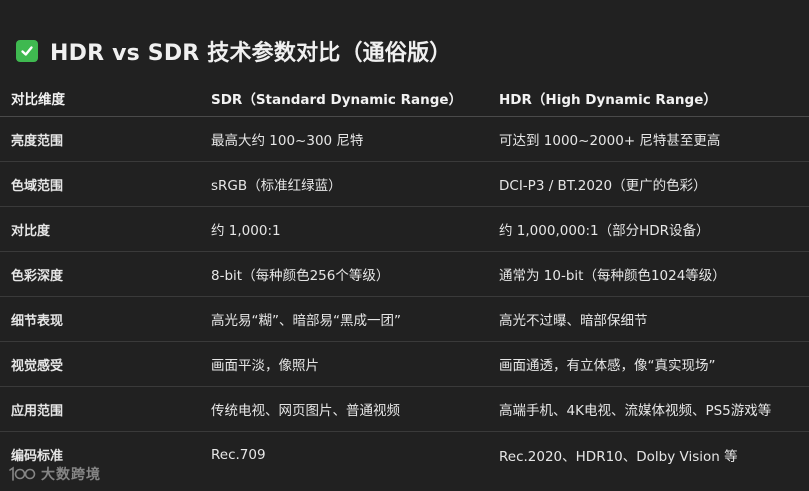 The image size is (809, 491). Describe the element at coordinates (37, 186) in the screenshot. I see `row-dimension: 色域范围` at that location.